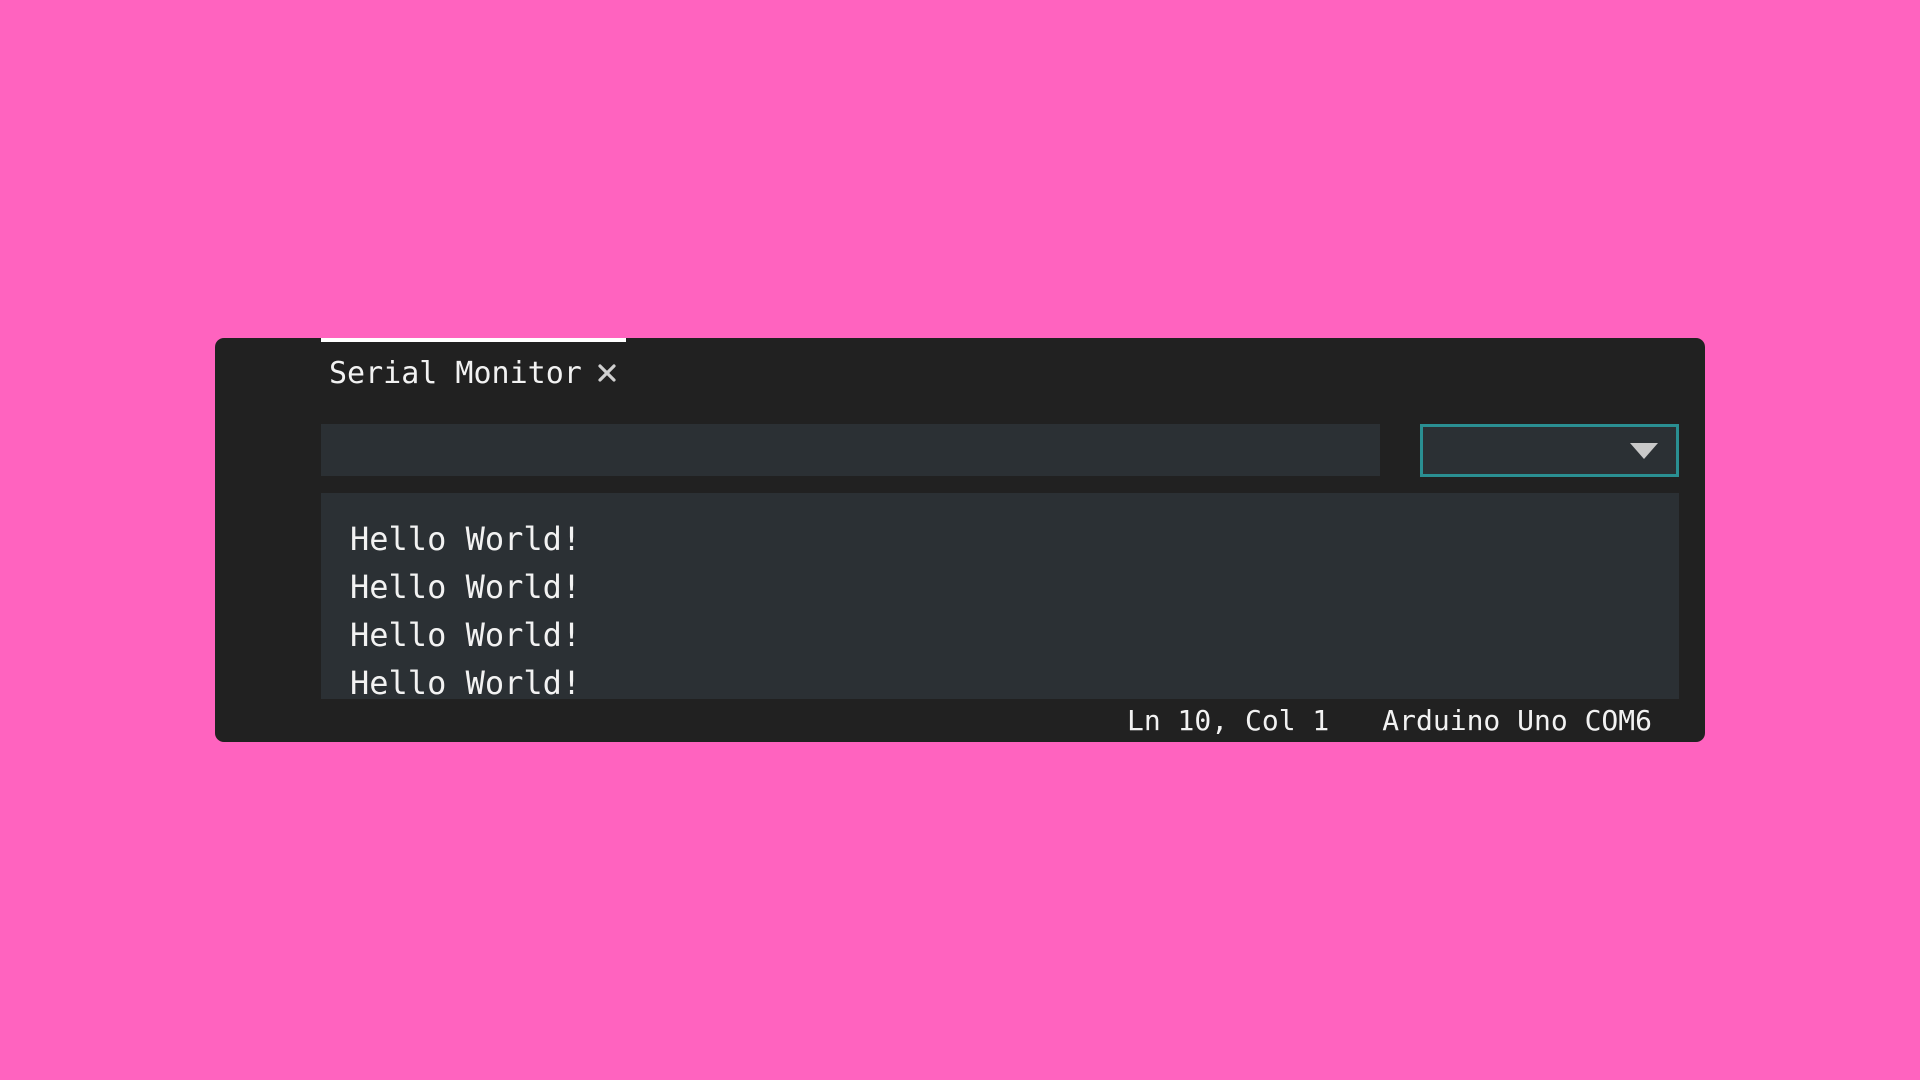  I want to click on tab-strip: Serial Monitor, so click(473, 373).